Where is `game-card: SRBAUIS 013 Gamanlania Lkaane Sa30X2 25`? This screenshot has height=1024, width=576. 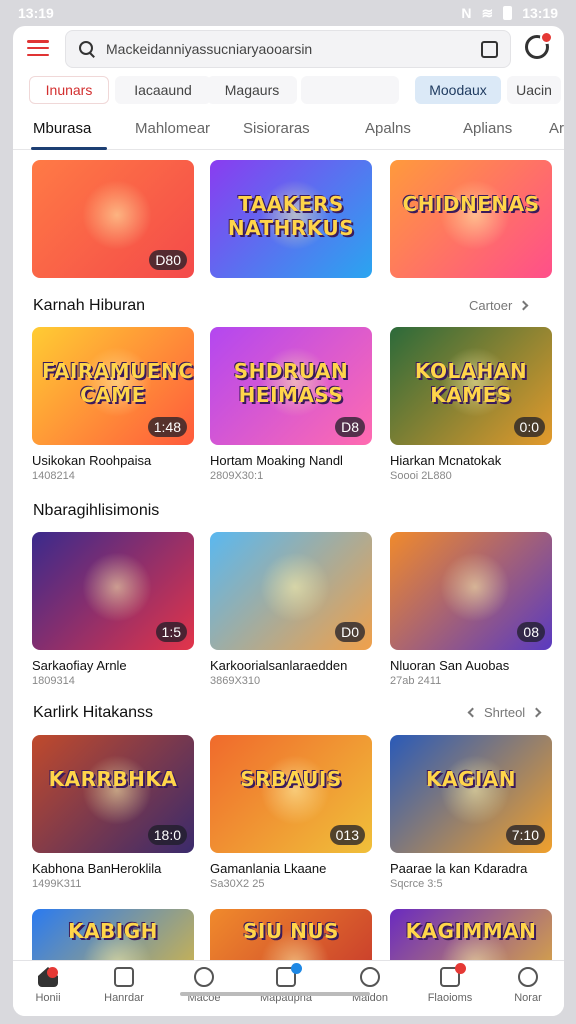
game-card: SRBAUIS 013 Gamanlania Lkaane Sa30X2 25 is located at coordinates (291, 812).